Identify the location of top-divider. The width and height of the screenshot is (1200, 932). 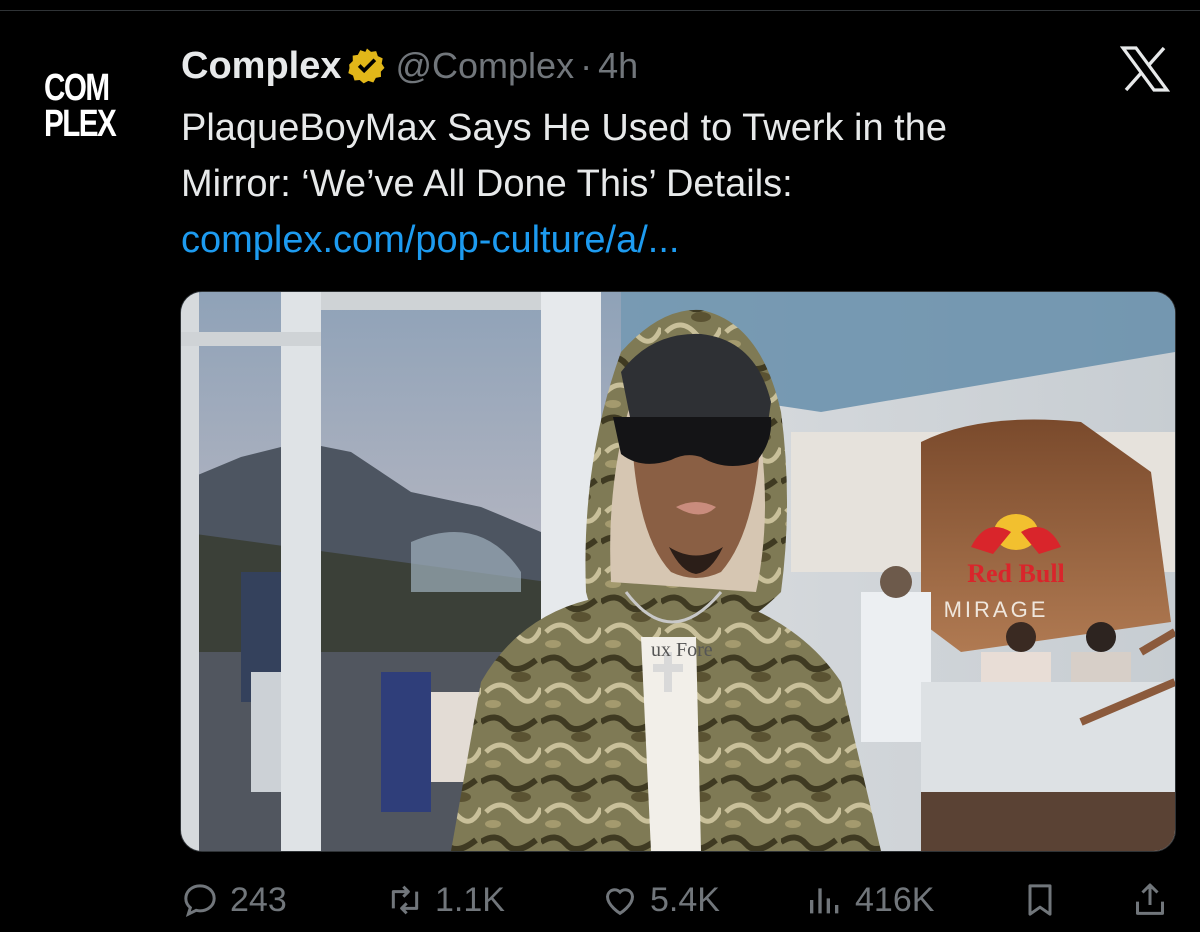
(600, 10).